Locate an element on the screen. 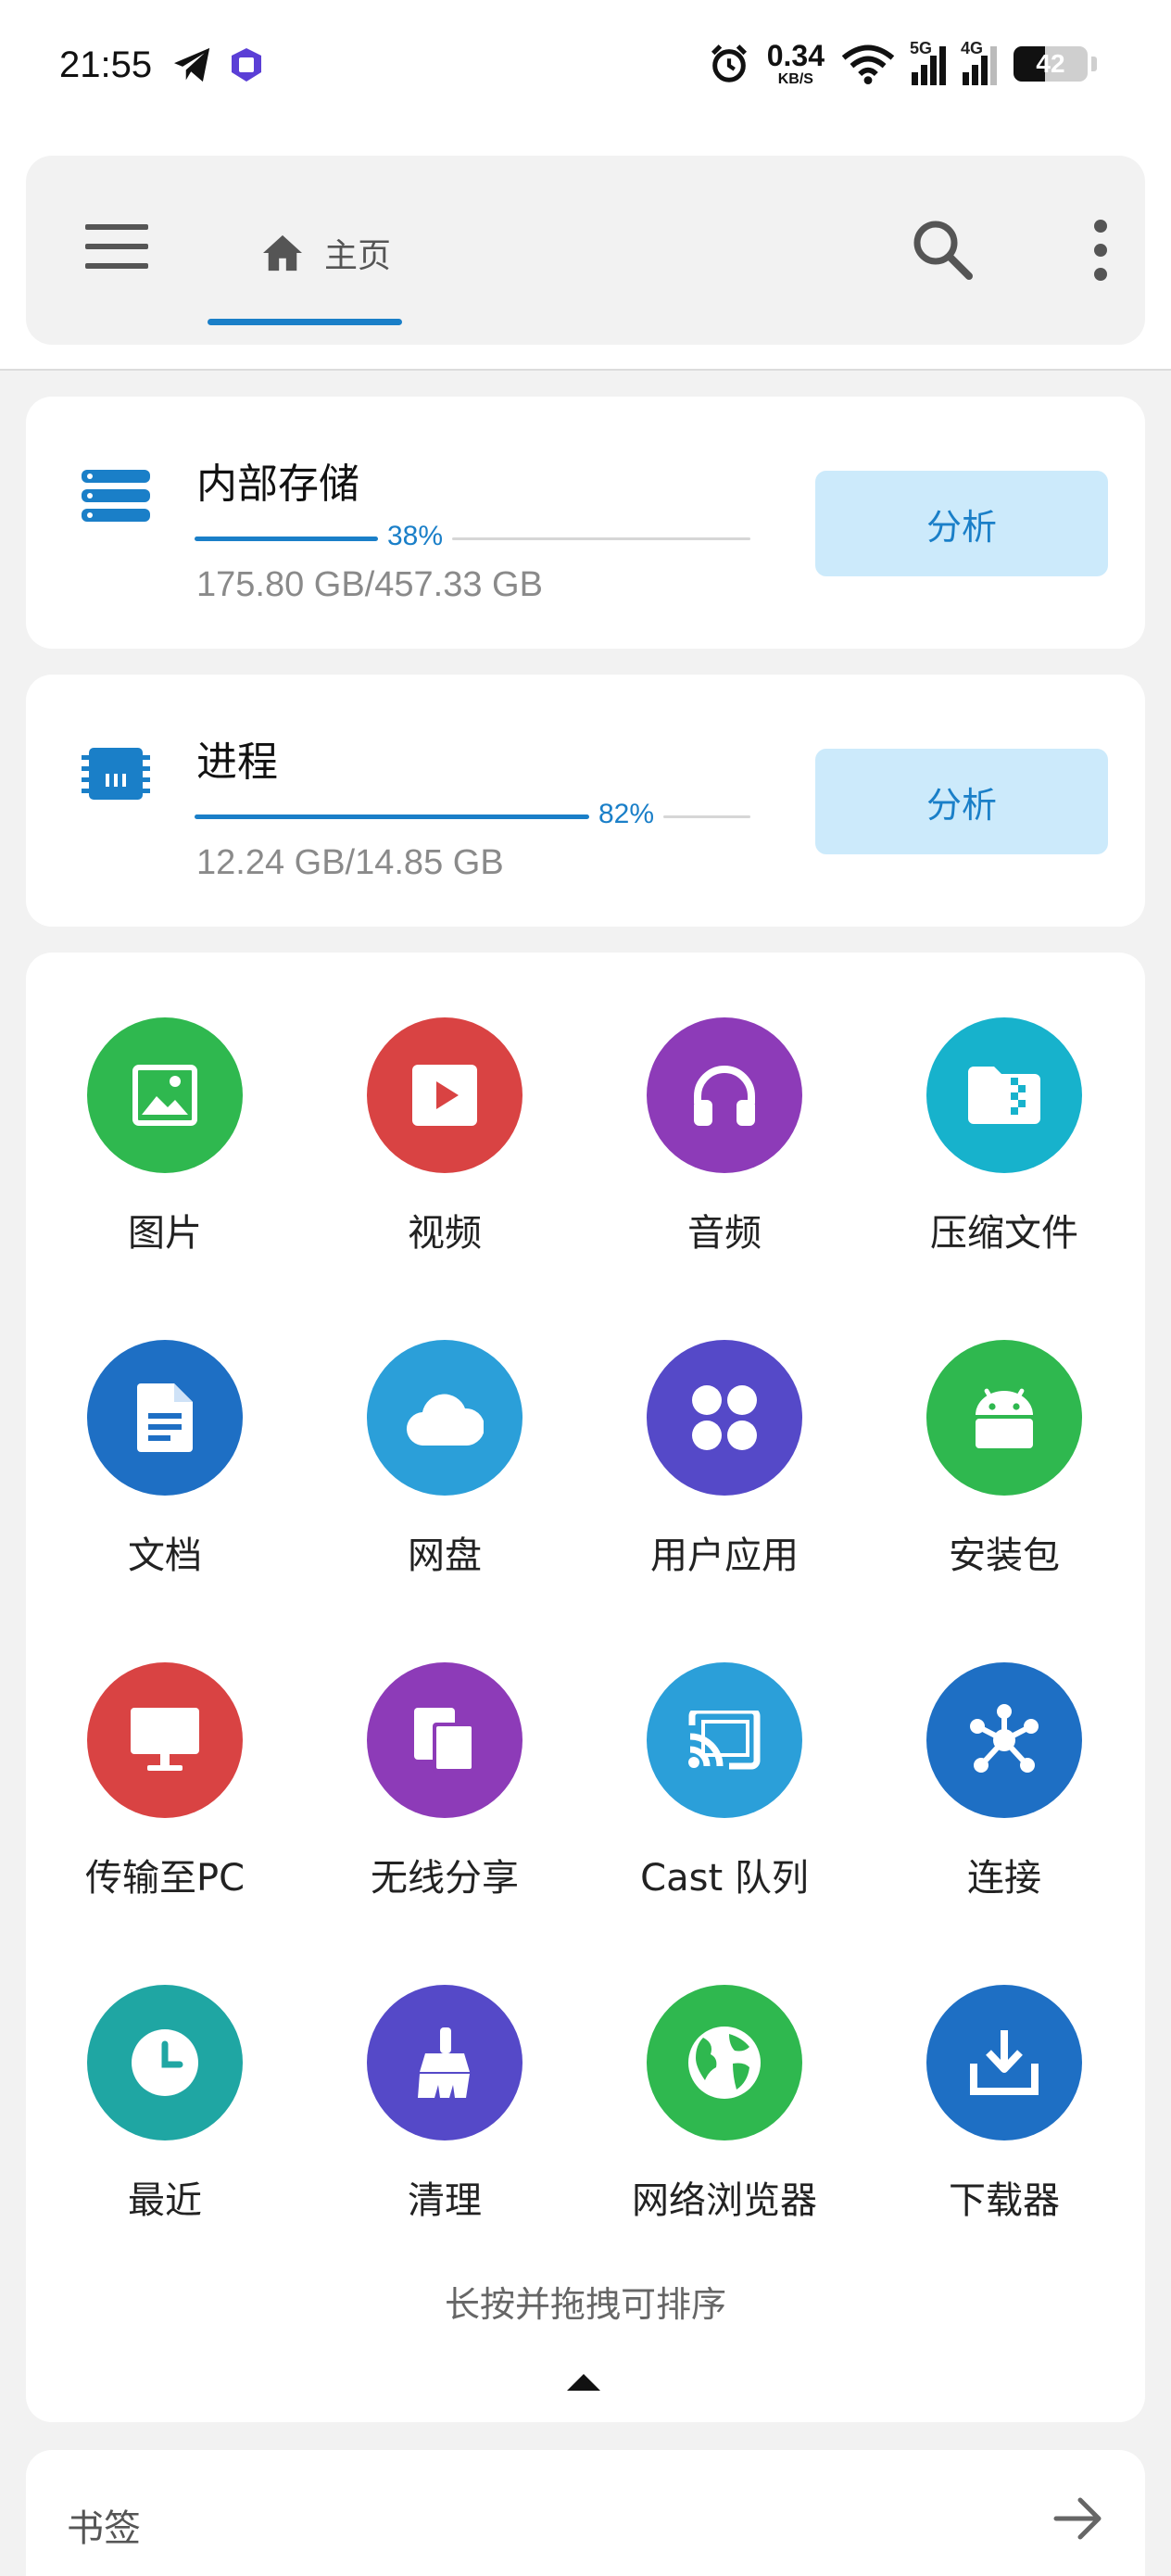 Image resolution: width=1171 pixels, height=2576 pixels. app-bar: 主页 is located at coordinates (585, 255).